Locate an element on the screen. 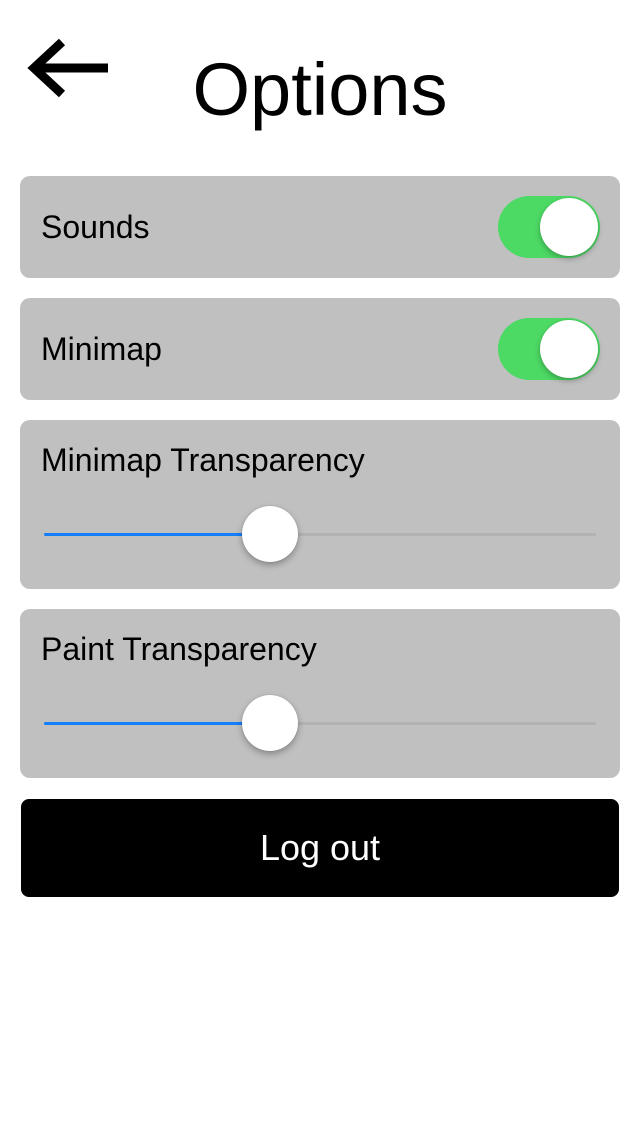 The height and width of the screenshot is (1136, 640). logout-button: Log out is located at coordinates (320, 848).